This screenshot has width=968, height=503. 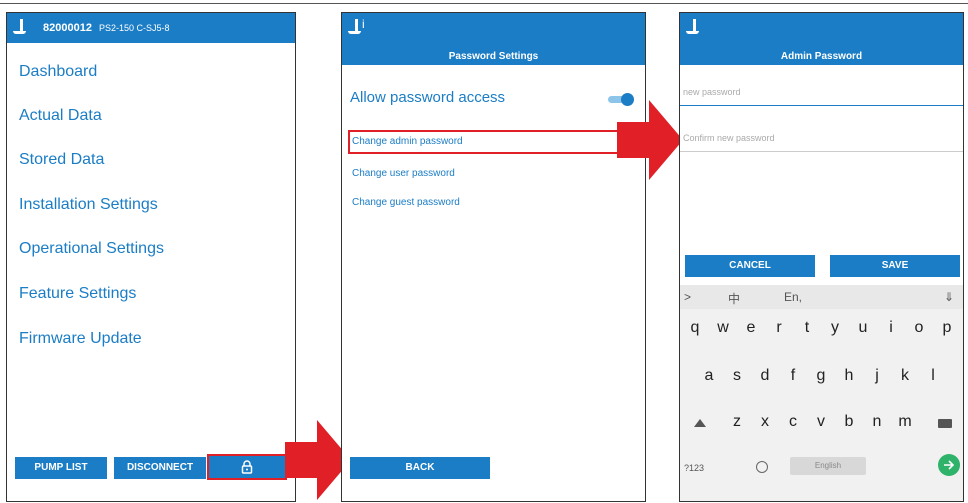 I want to click on app-bar: 82000012 PS2-150 C-SJ5-8, so click(x=151, y=28).